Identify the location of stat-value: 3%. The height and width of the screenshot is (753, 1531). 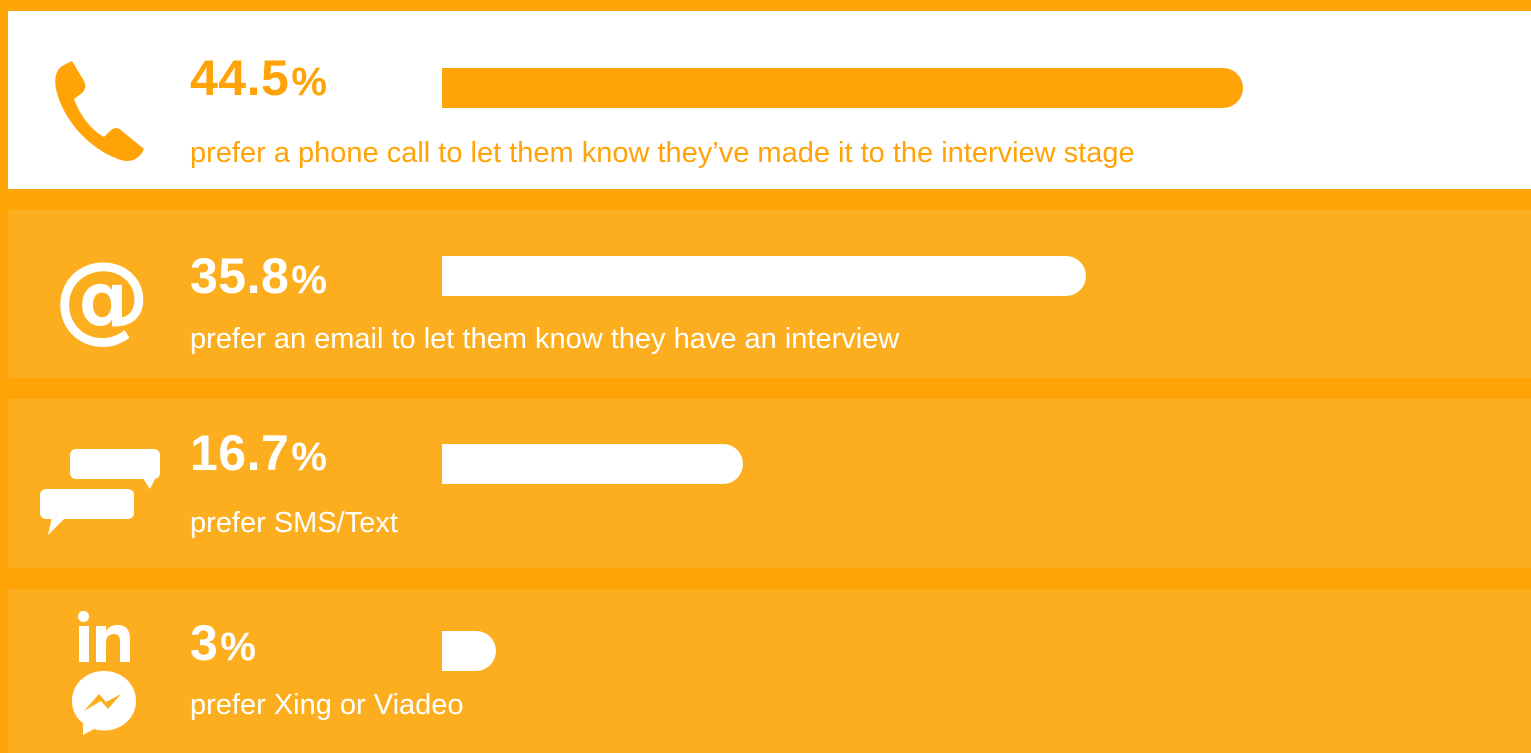
(223, 643).